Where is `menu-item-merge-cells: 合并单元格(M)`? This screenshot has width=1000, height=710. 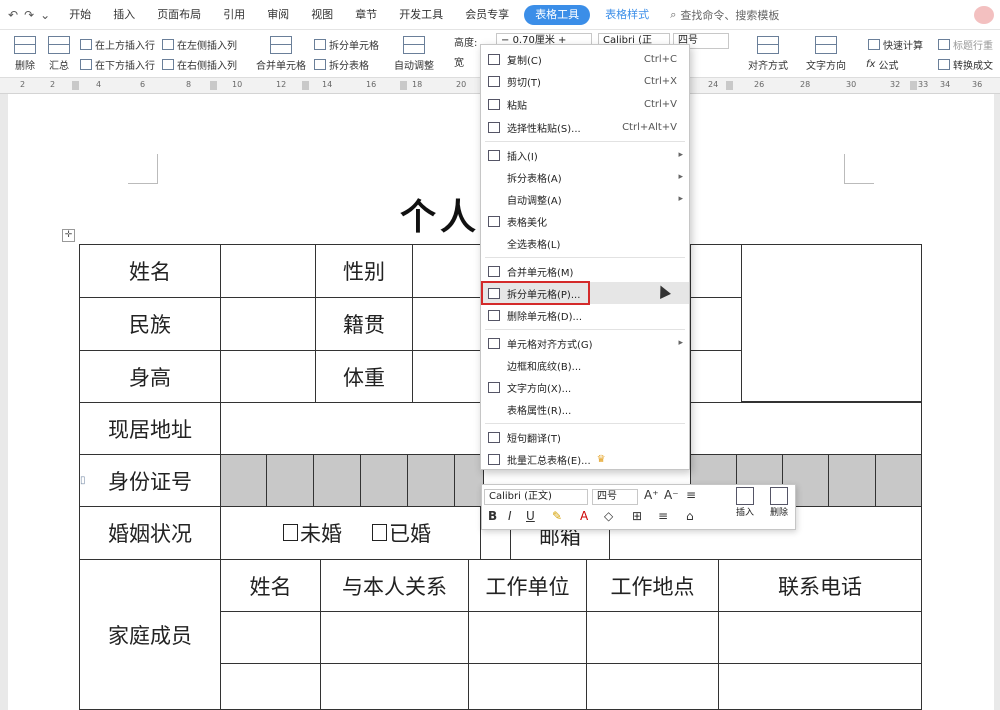 menu-item-merge-cells: 合并单元格(M) is located at coordinates (585, 271).